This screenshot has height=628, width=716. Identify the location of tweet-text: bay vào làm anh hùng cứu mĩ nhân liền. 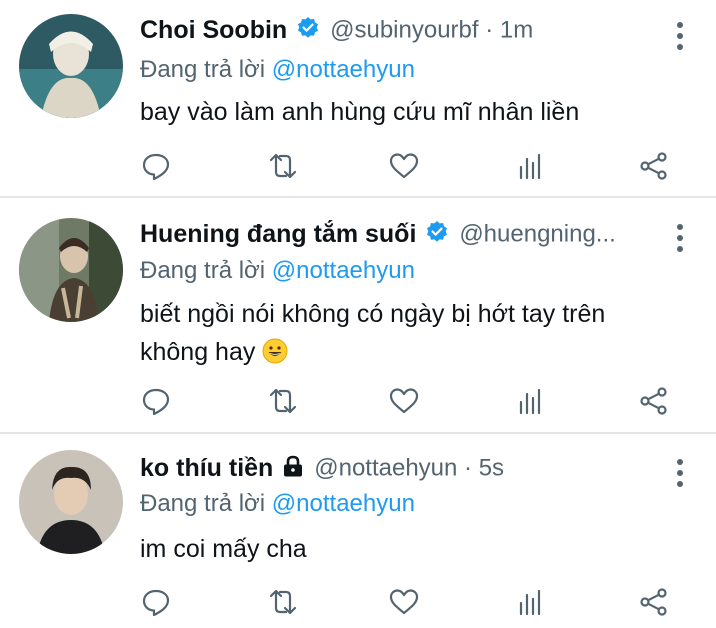
(408, 112).